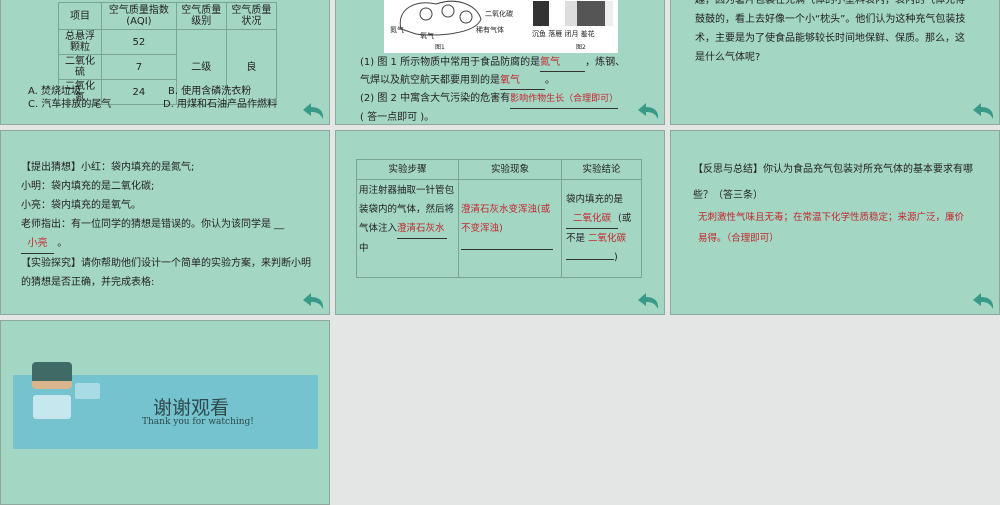 This screenshot has width=1000, height=505. Describe the element at coordinates (605, 62) in the screenshot. I see `question-text: ，炼钢、` at that location.